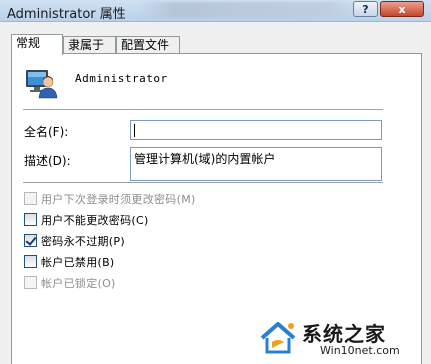 The width and height of the screenshot is (431, 364). I want to click on checkbox-checked, so click(30, 240).